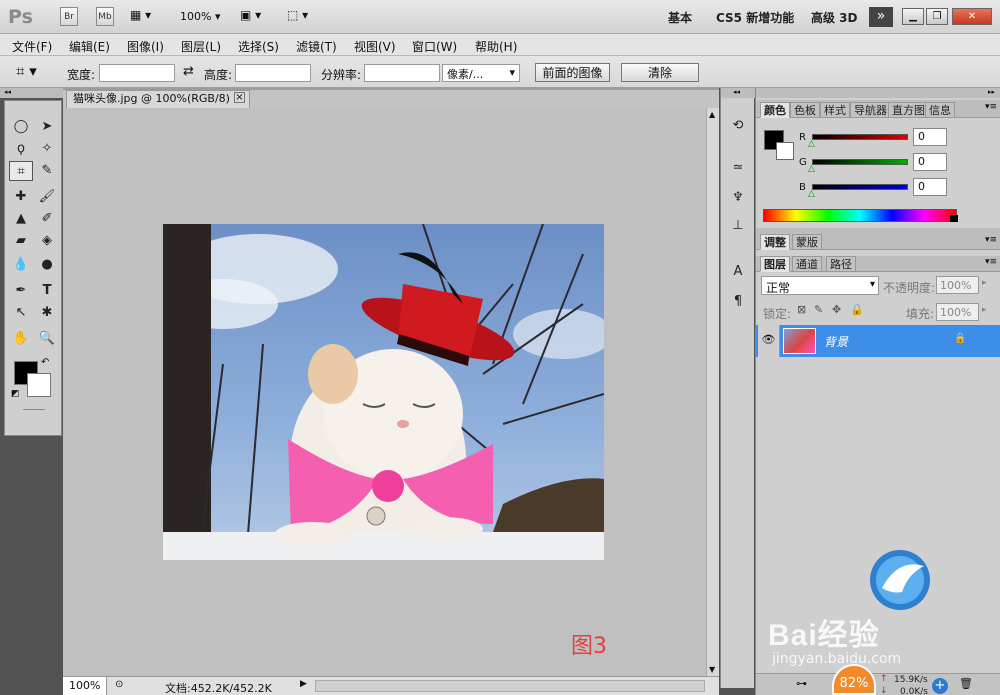  Describe the element at coordinates (316, 46) in the screenshot. I see `menu-filter: 滤镜(T)` at that location.